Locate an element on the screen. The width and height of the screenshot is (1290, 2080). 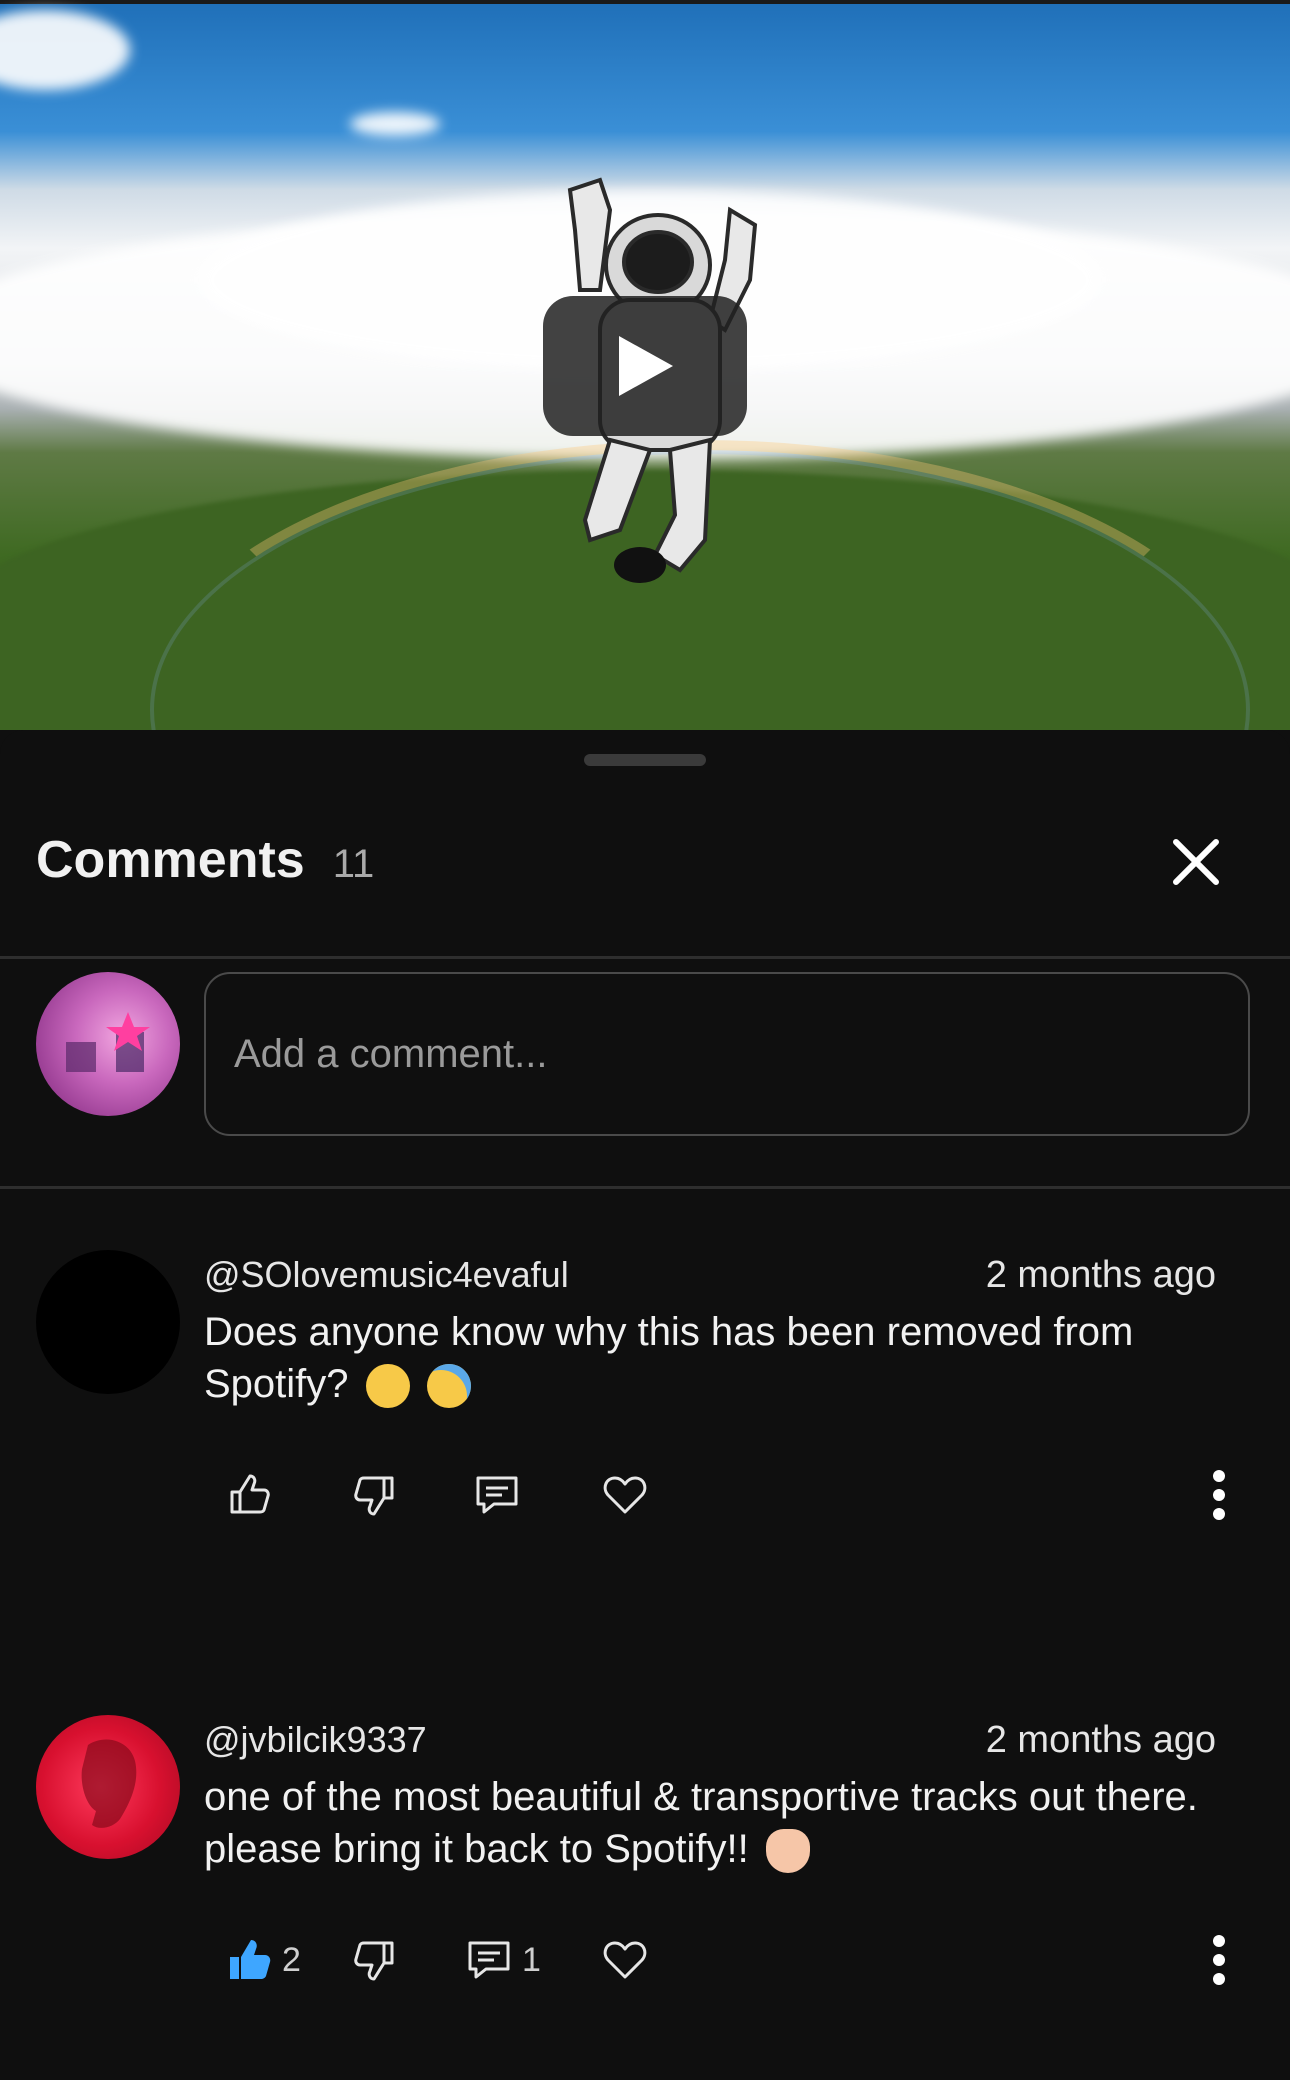
reply-button is located at coordinates (497, 1495).